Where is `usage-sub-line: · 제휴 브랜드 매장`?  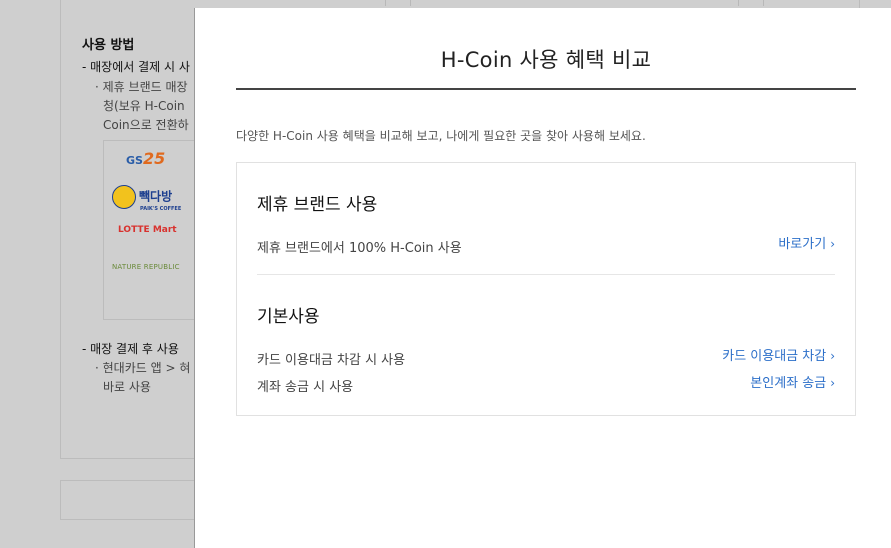
usage-sub-line: · 제휴 브랜드 매장 is located at coordinates (141, 87).